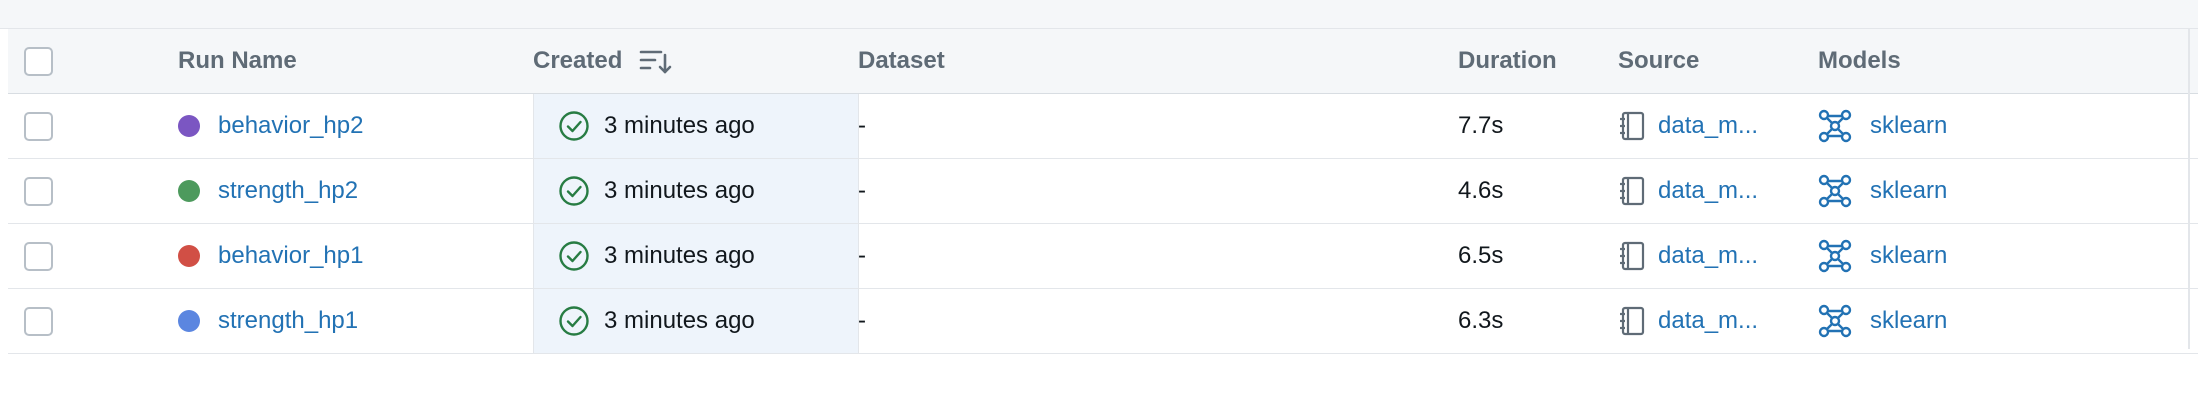 The image size is (2198, 400). I want to click on run-name-cell: behavior_hp2, so click(358, 126).